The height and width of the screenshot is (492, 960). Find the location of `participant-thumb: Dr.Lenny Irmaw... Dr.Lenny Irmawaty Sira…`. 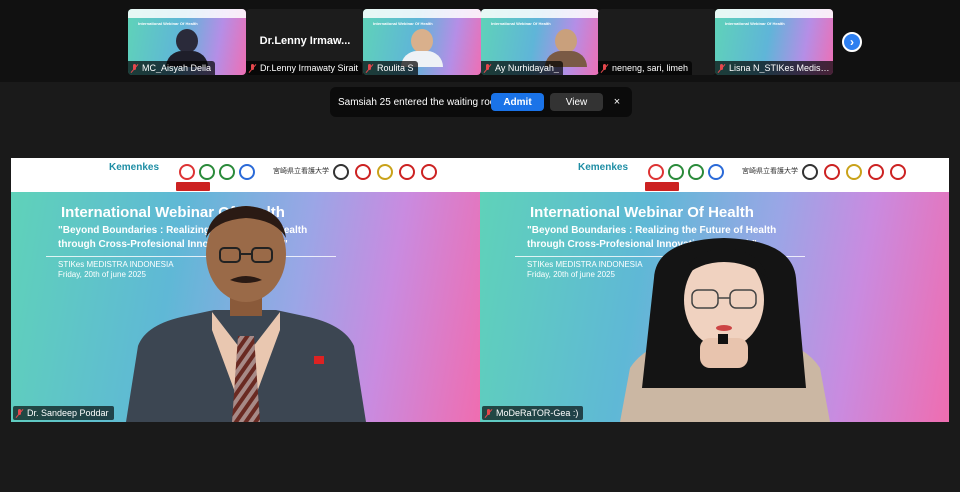

participant-thumb: Dr.Lenny Irmaw... Dr.Lenny Irmawaty Sira… is located at coordinates (305, 42).